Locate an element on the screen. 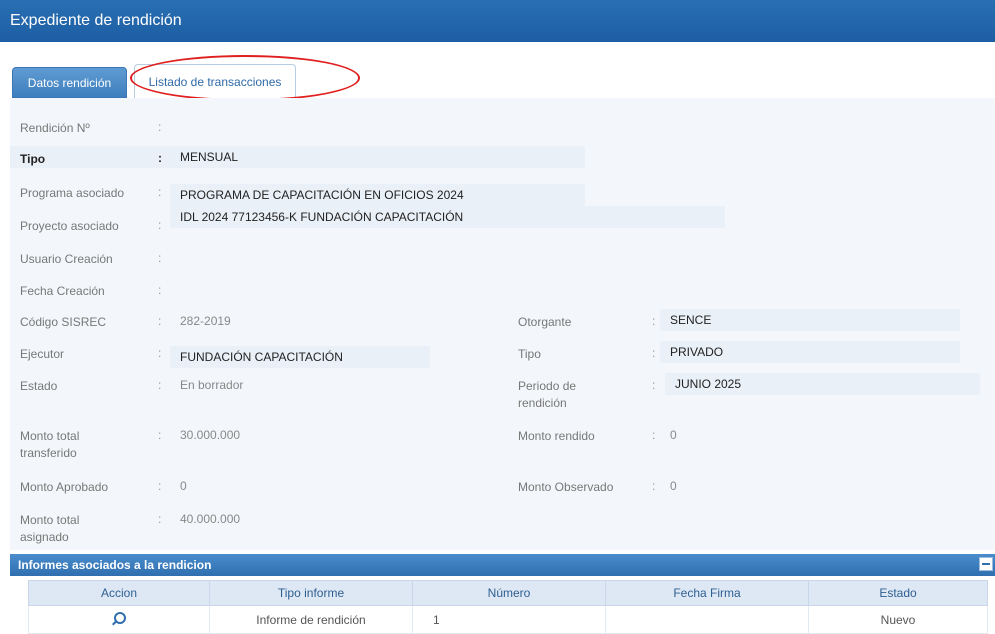 This screenshot has height=634, width=995. numero-cell: 1 is located at coordinates (509, 619).